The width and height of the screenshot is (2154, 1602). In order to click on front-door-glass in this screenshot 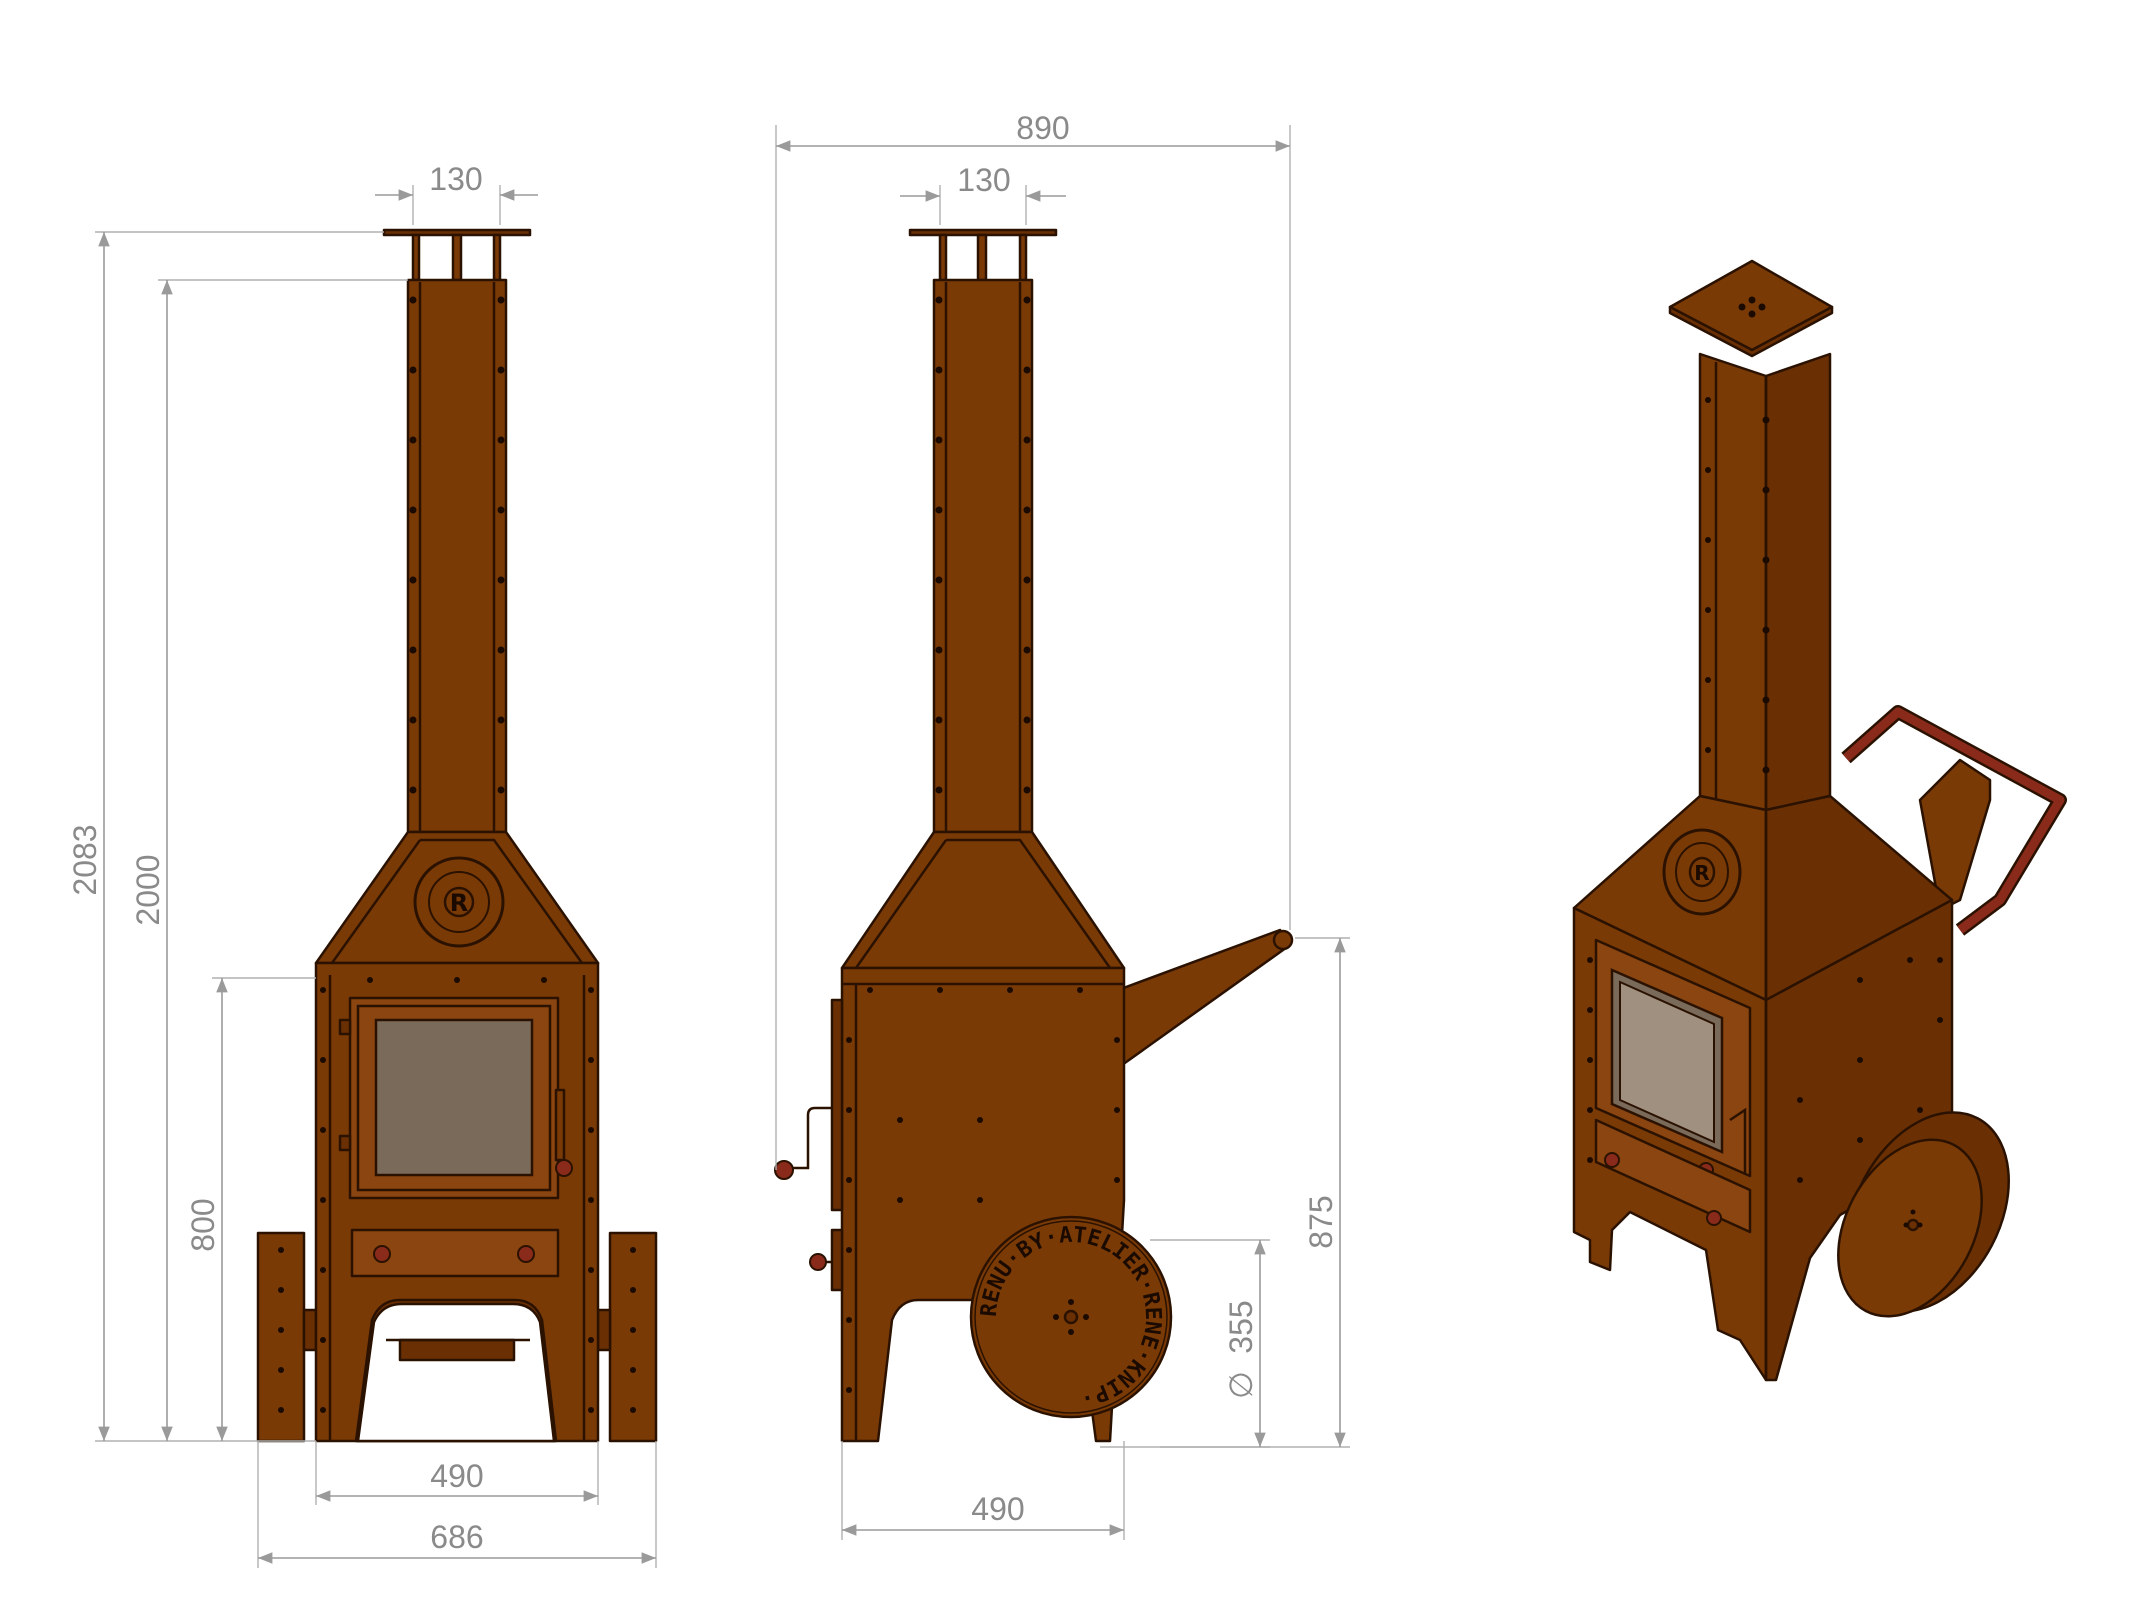, I will do `click(454, 1097)`.